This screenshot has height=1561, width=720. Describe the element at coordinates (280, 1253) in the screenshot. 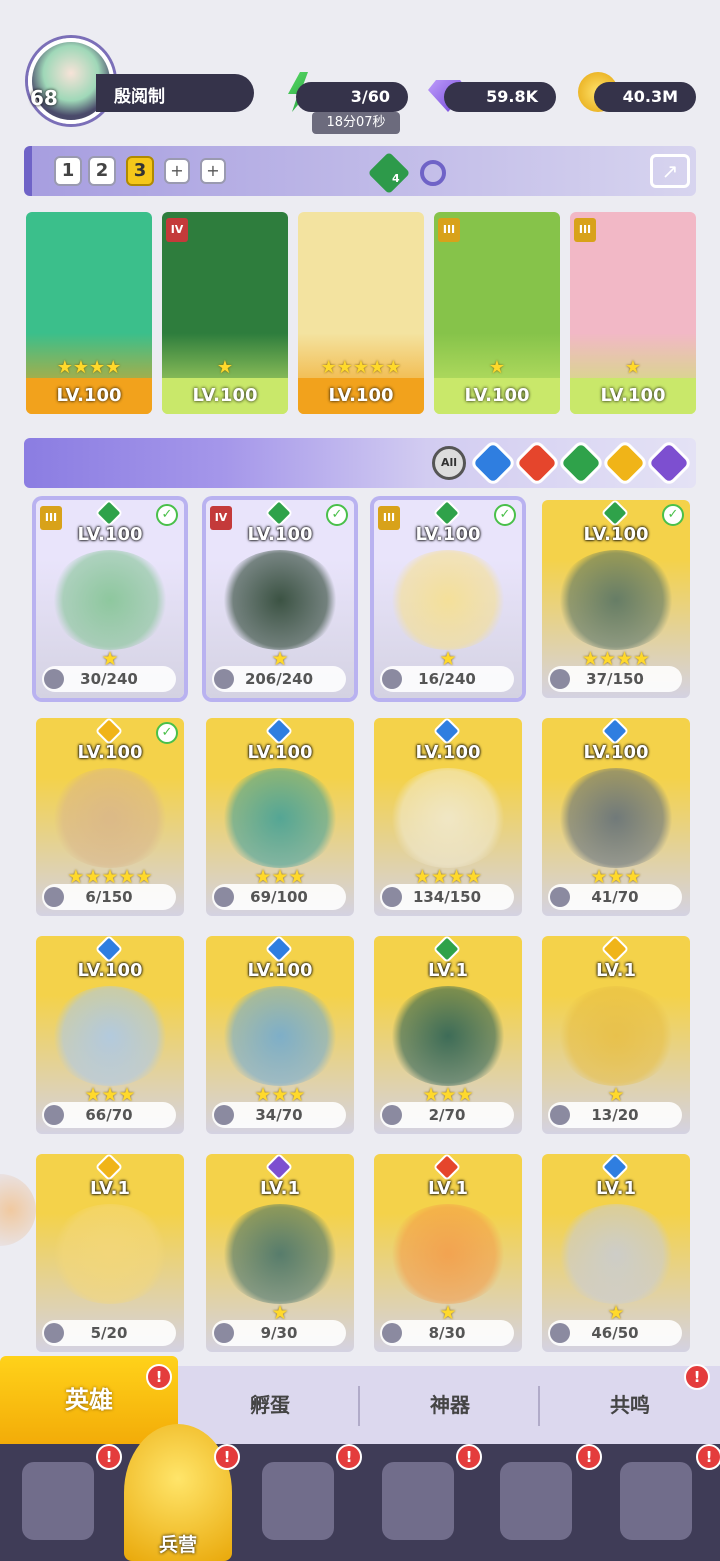

I see `hero-card: LV.1 ★ 9/30` at that location.